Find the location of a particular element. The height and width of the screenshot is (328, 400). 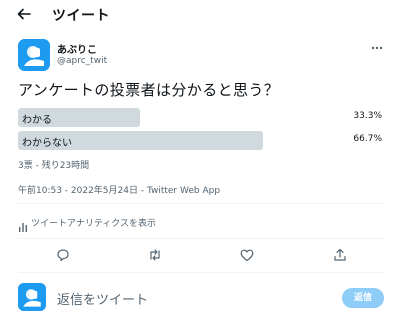

reply-icon is located at coordinates (63, 255).